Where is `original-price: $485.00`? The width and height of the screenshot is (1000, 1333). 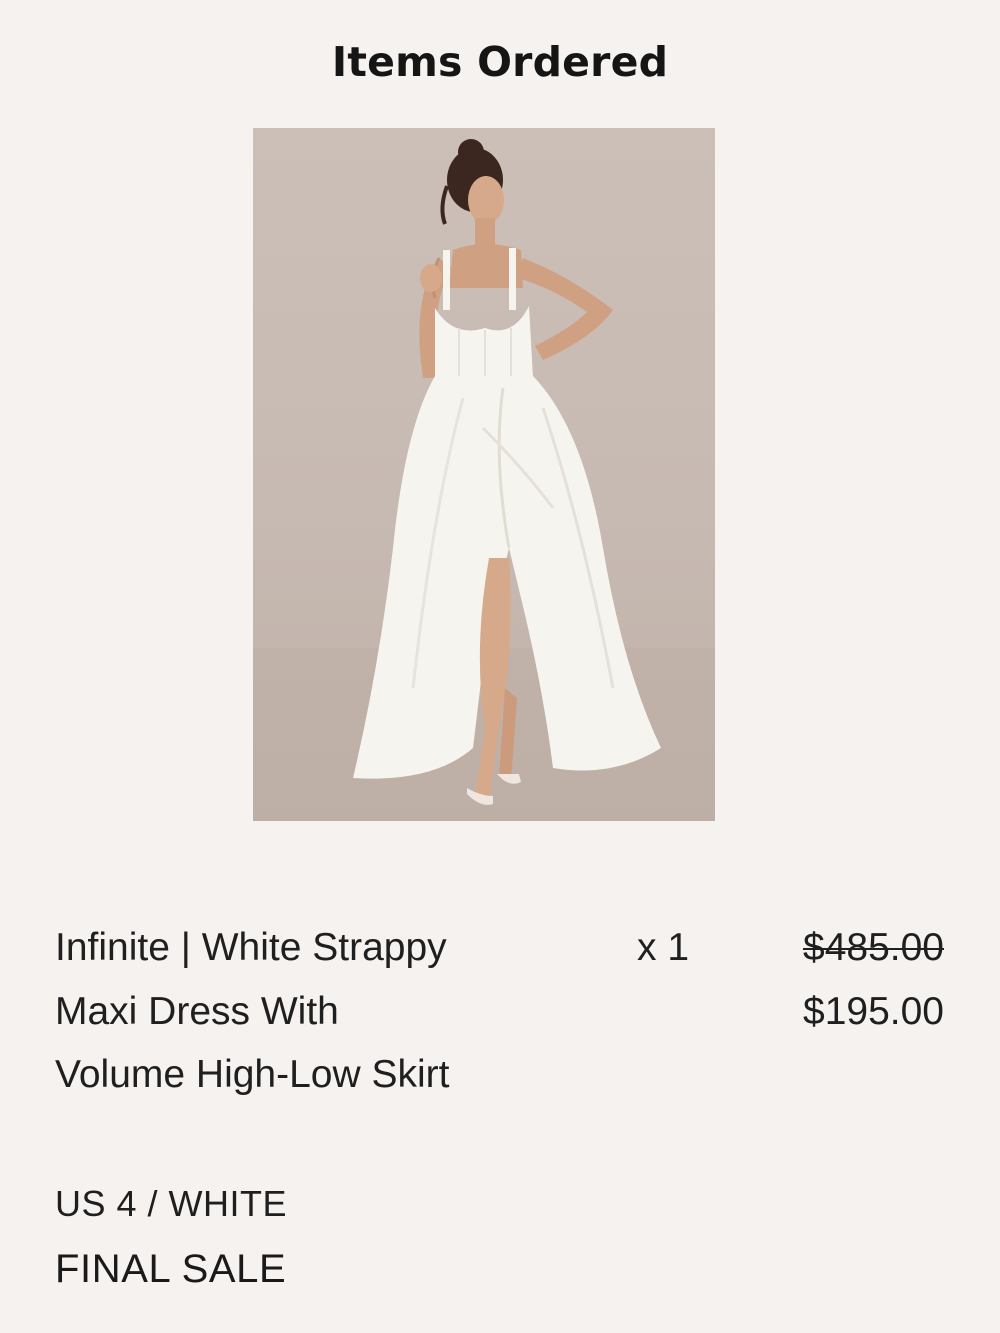 original-price: $485.00 is located at coordinates (873, 947).